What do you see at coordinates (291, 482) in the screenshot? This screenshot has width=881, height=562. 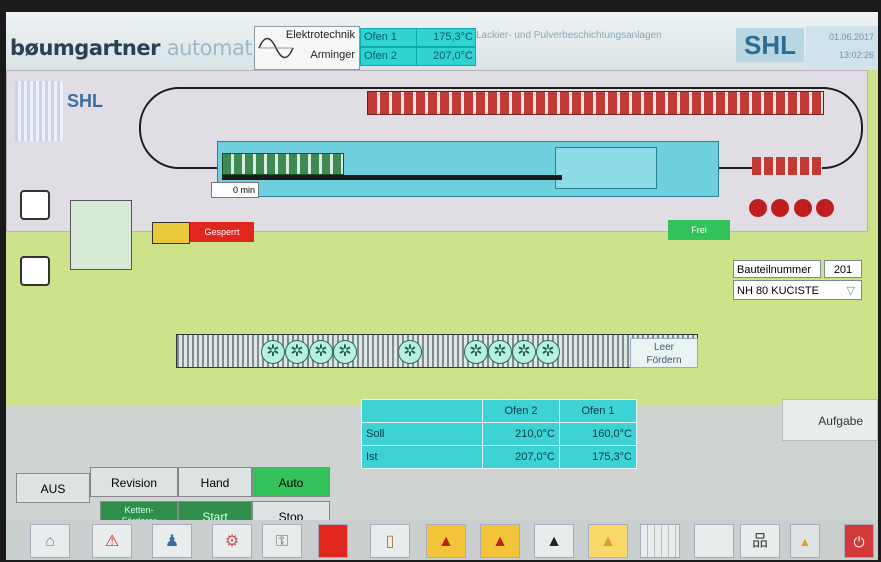 I see `auto-button: Auto` at bounding box center [291, 482].